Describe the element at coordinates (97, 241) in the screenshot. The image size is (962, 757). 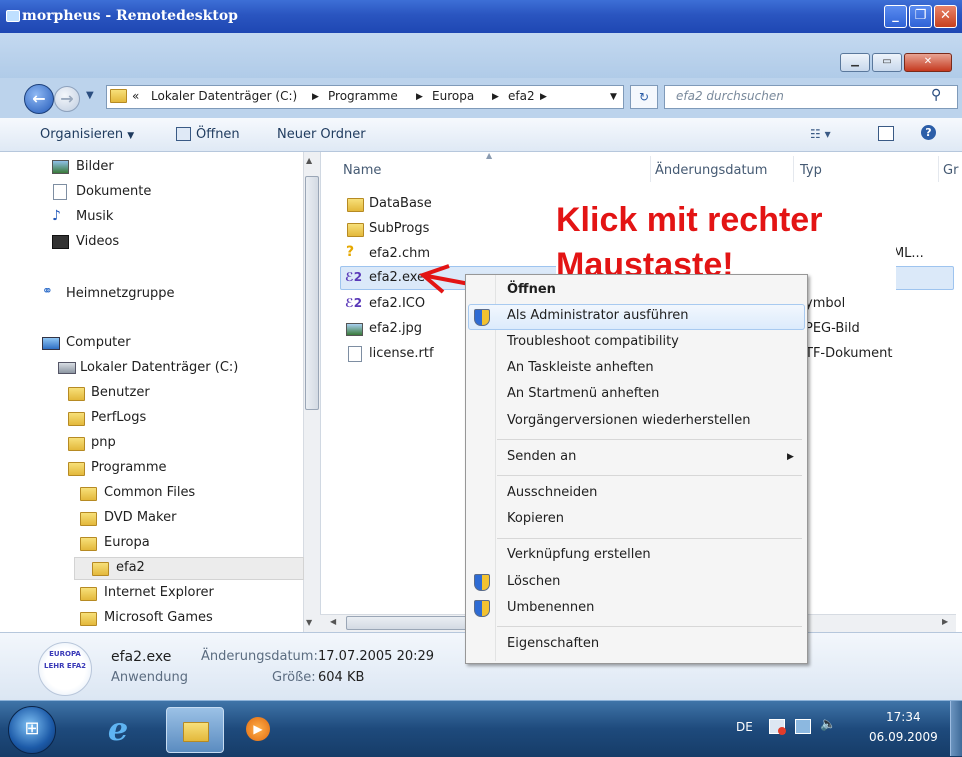
I see `nav-item-videos: Videos` at that location.